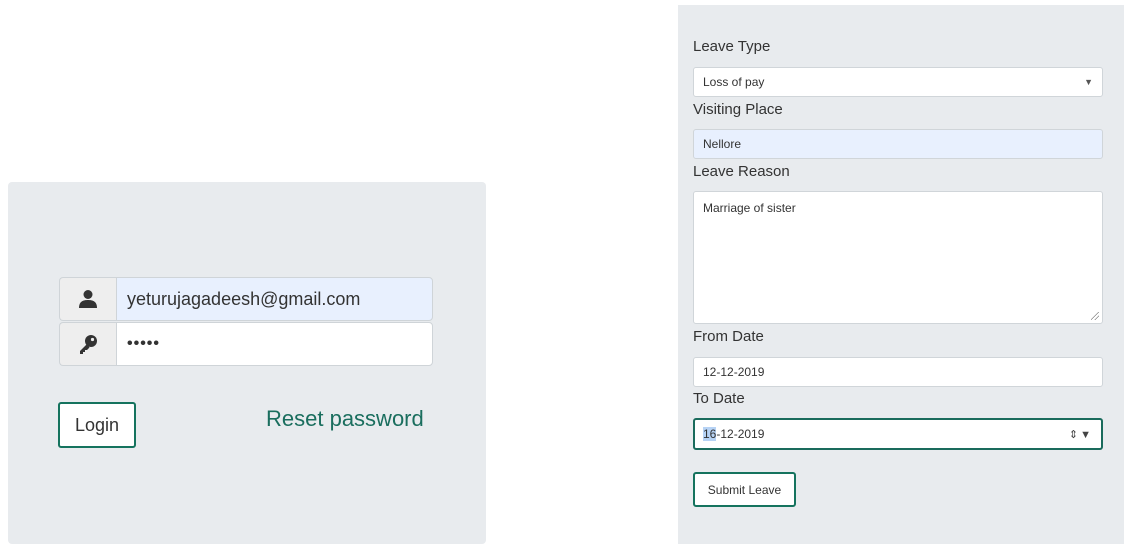 This screenshot has width=1134, height=544. Describe the element at coordinates (1095, 316) in the screenshot. I see `resize-handle-icon` at that location.